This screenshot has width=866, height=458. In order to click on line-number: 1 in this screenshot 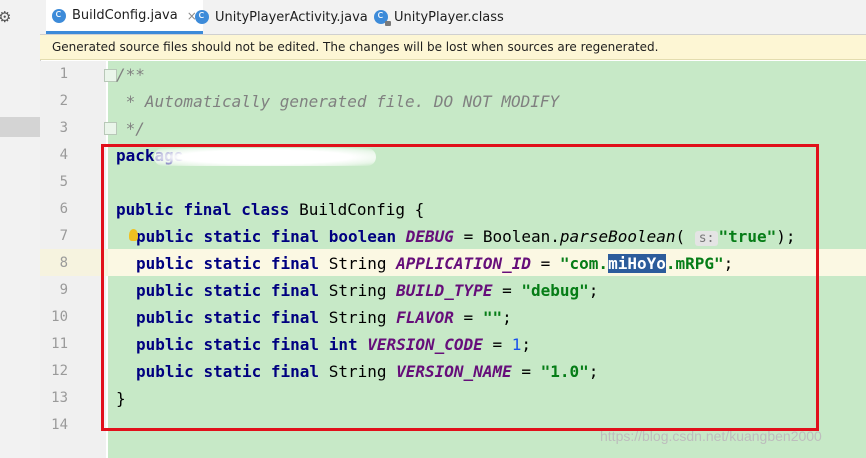, I will do `click(63, 74)`.